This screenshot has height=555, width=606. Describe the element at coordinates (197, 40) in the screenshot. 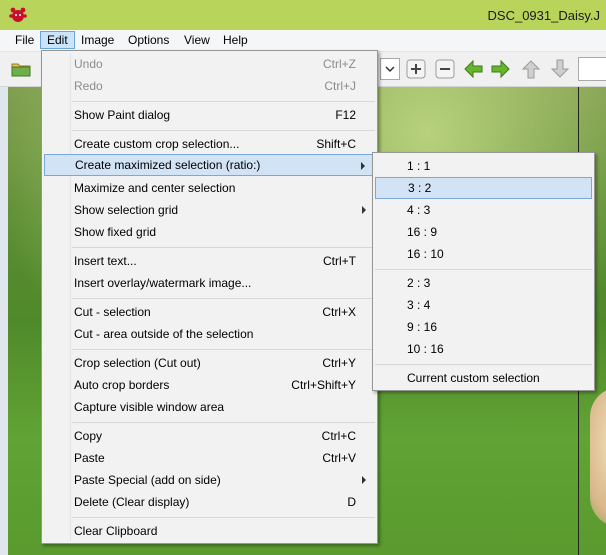

I see `menu-view: View` at that location.